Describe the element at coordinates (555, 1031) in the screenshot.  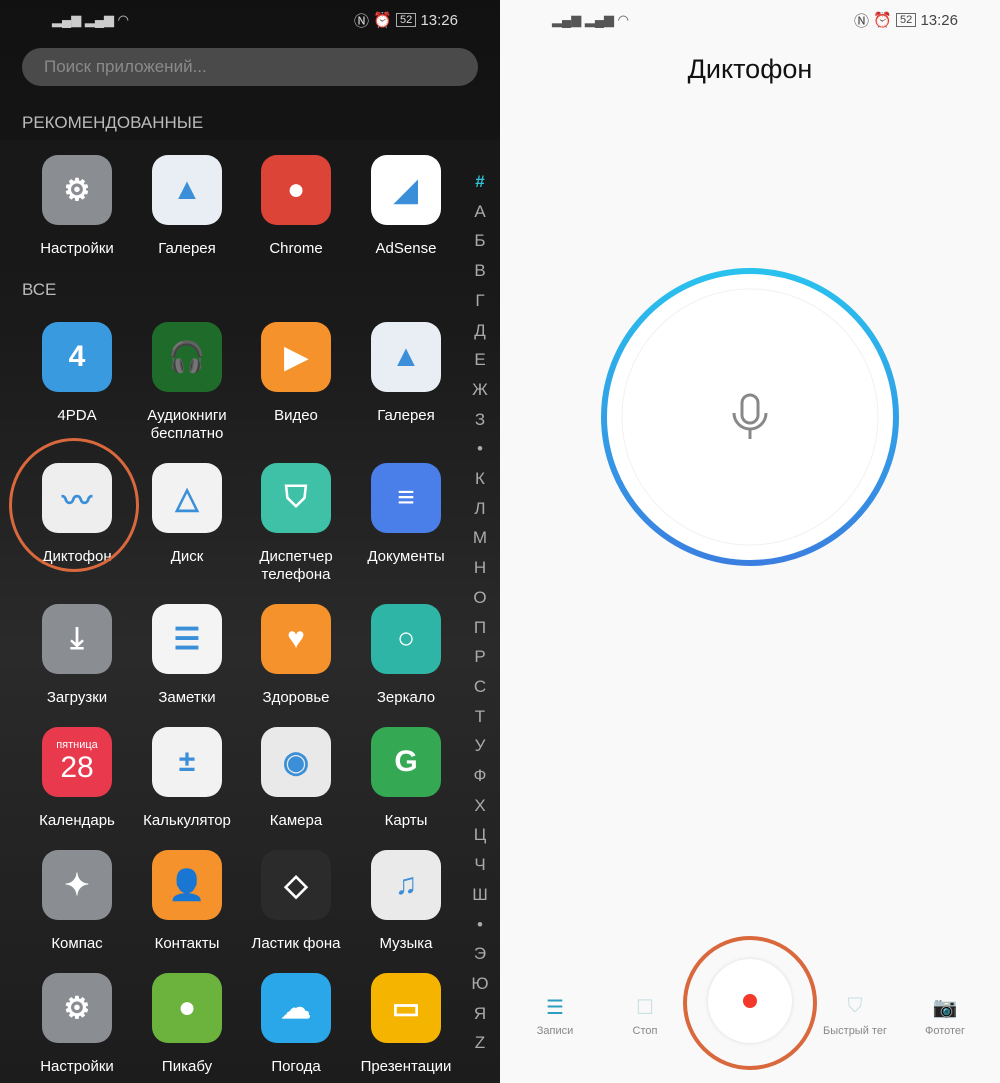
I see `nav-label: Записи` at that location.